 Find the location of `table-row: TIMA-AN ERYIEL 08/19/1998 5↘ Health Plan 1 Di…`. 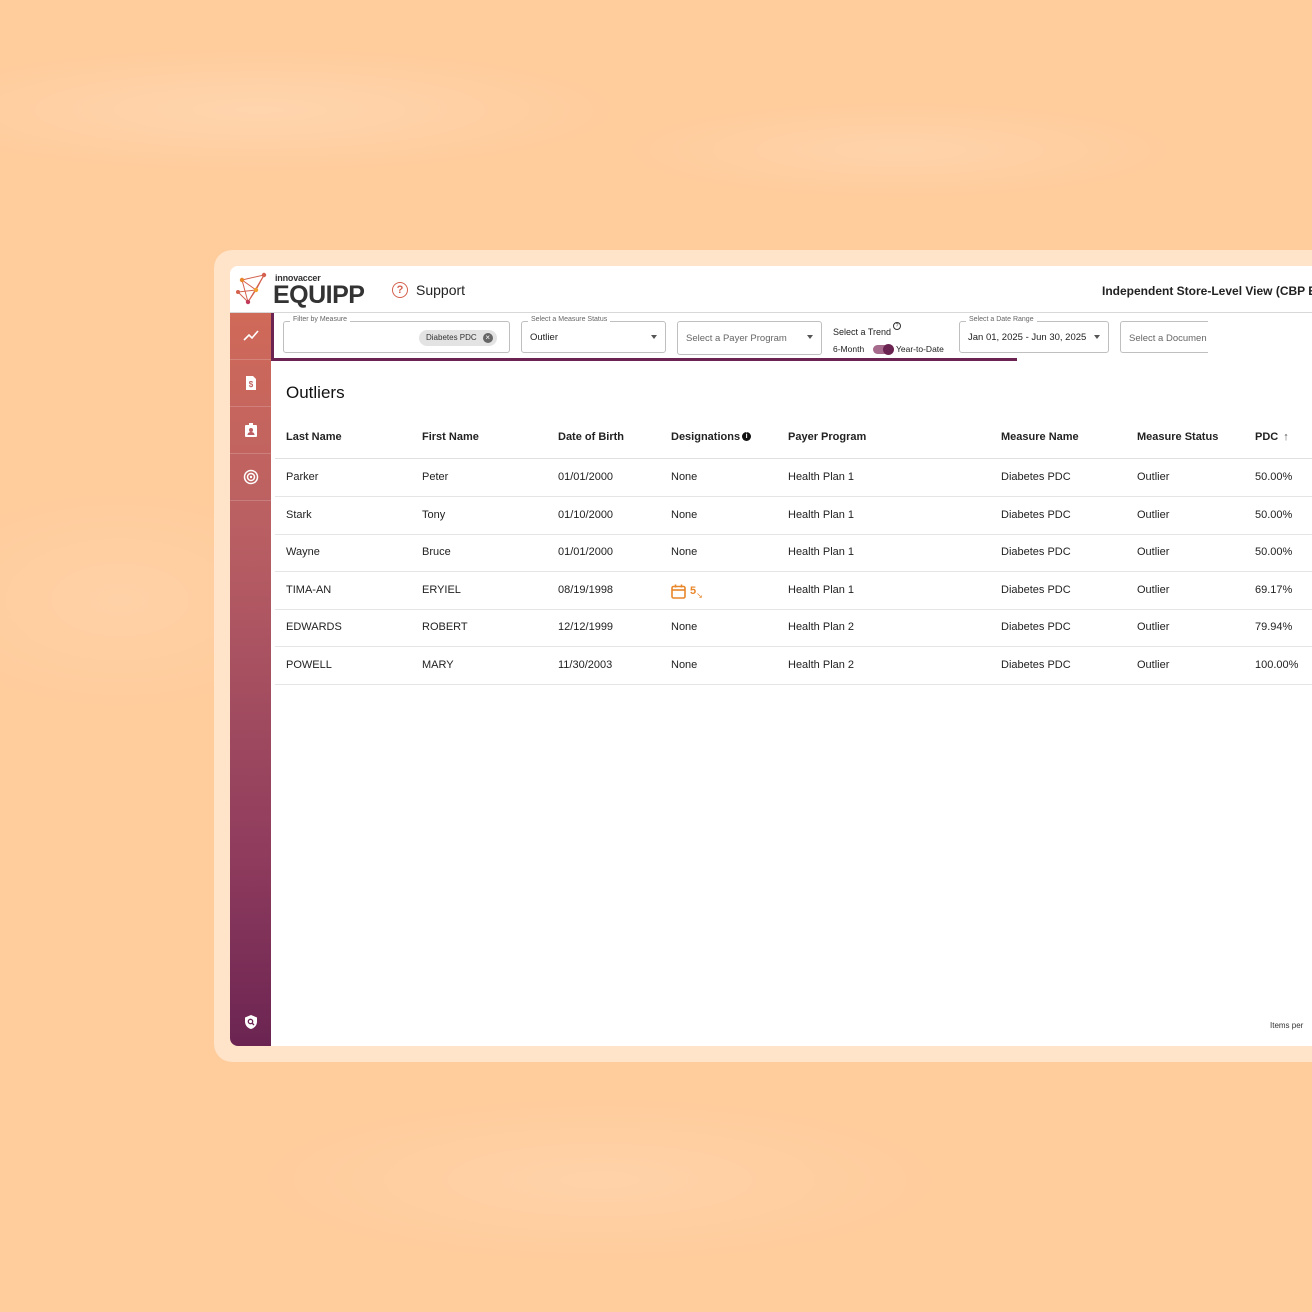

table-row: TIMA-AN ERYIEL 08/19/1998 5↘ Health Plan 1 Di… is located at coordinates (793, 591).